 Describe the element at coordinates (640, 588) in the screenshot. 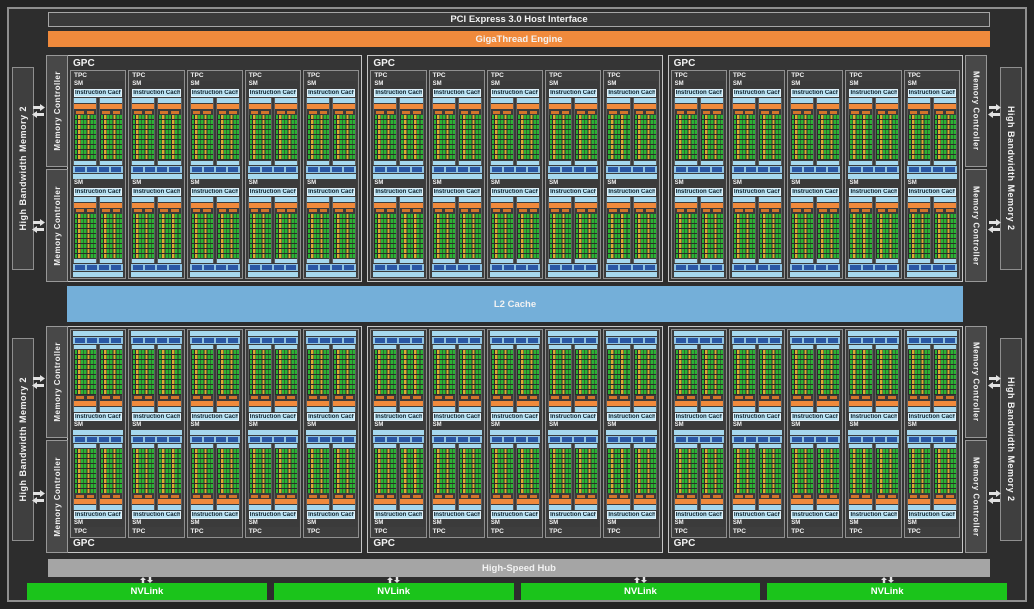

I see `nvlink-unit: NVLink` at that location.